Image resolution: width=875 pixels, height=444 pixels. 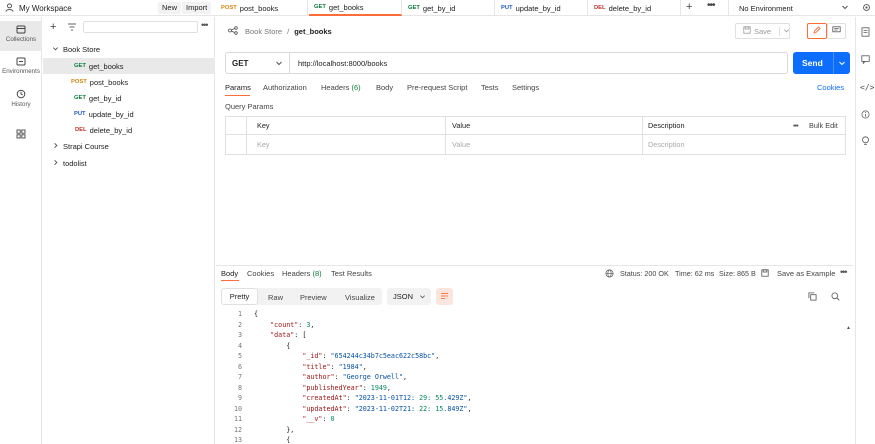 What do you see at coordinates (544, 126) in the screenshot?
I see `params-value-header: Value` at bounding box center [544, 126].